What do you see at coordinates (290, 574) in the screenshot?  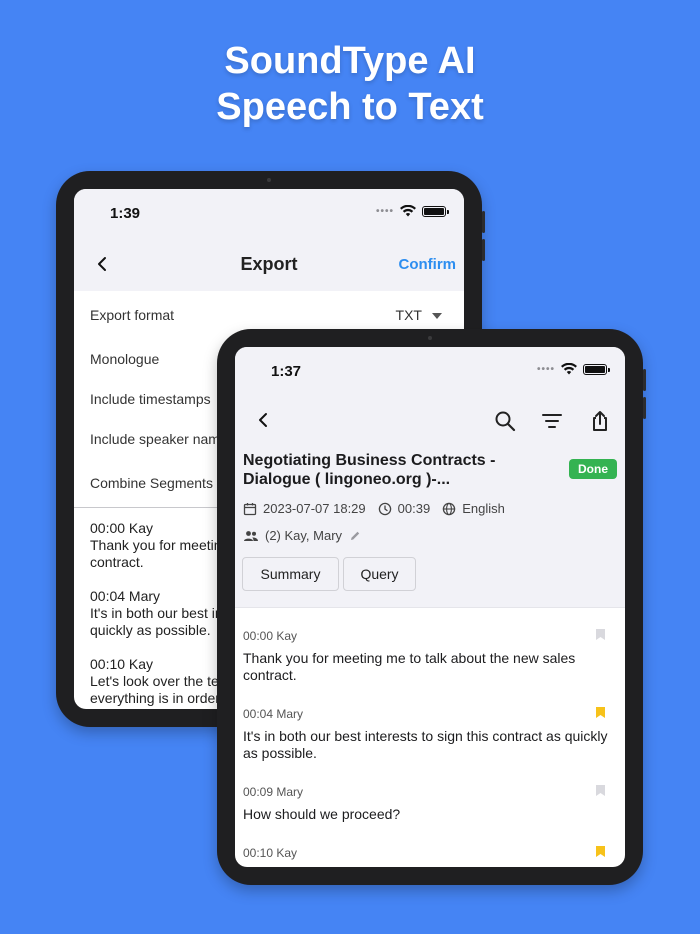 I see `summary-button: Summary` at bounding box center [290, 574].